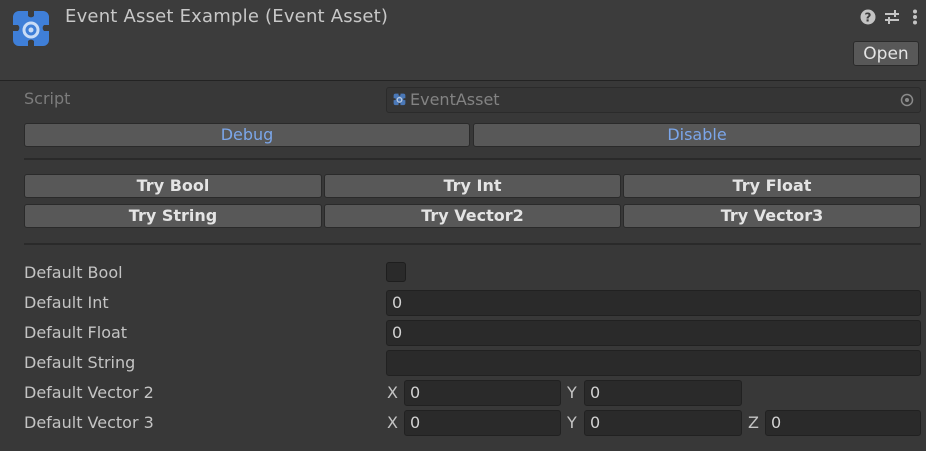 This screenshot has height=451, width=926. What do you see at coordinates (76, 332) in the screenshot?
I see `default-float-label: Default Float` at bounding box center [76, 332].